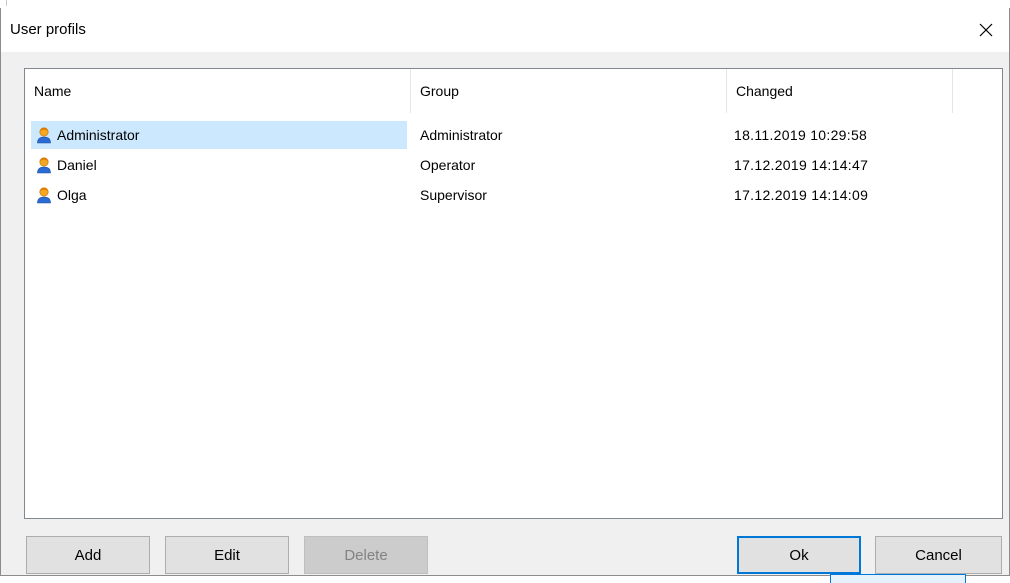 This screenshot has height=583, width=1010. What do you see at coordinates (801, 135) in the screenshot?
I see `cell-changed: 18.11.2019 10:29:58` at bounding box center [801, 135].